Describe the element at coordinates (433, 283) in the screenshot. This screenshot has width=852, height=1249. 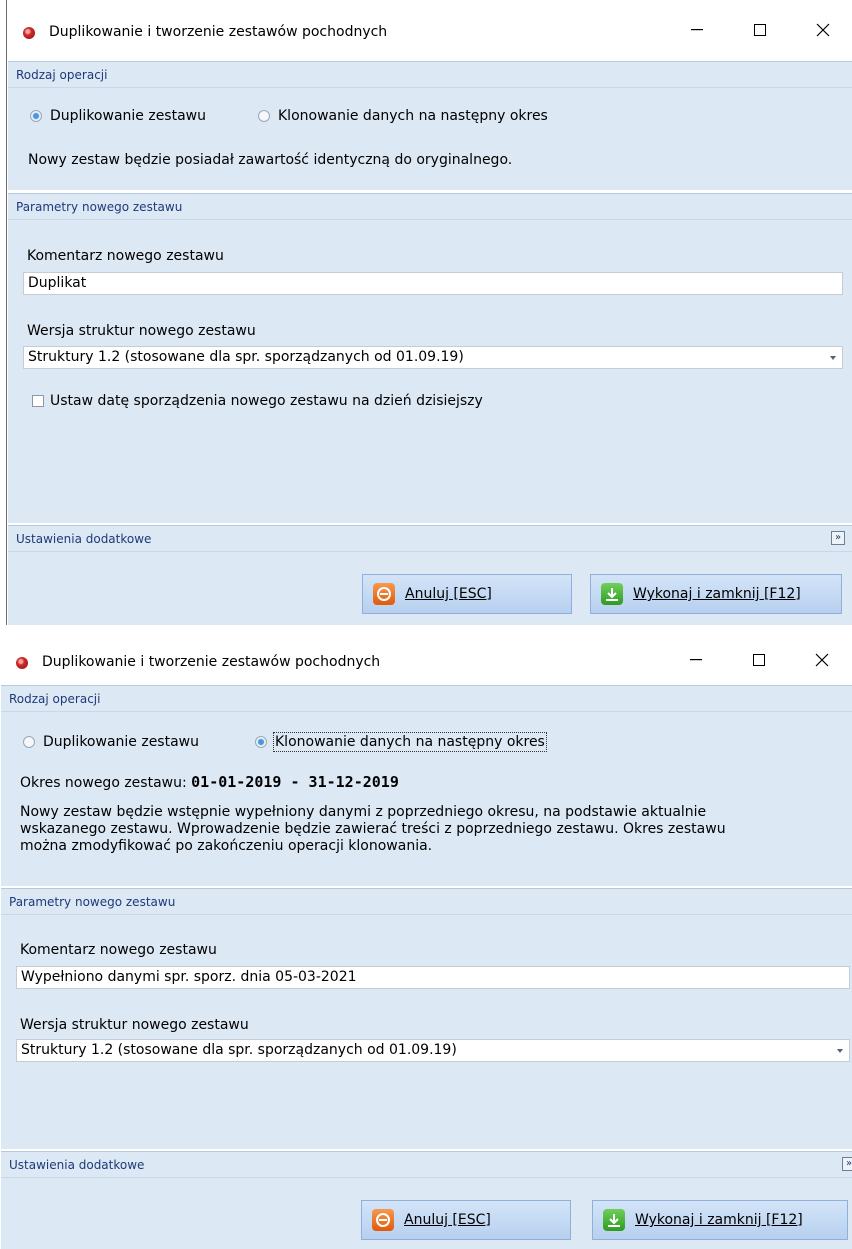
I see `comment-input: Duplikat` at that location.